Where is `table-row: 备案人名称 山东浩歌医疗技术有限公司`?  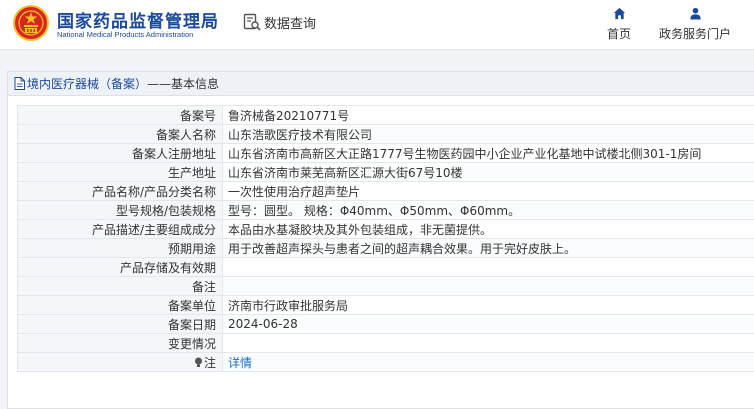 table-row: 备案人名称 山东浩歌医疗技术有限公司 is located at coordinates (385, 134).